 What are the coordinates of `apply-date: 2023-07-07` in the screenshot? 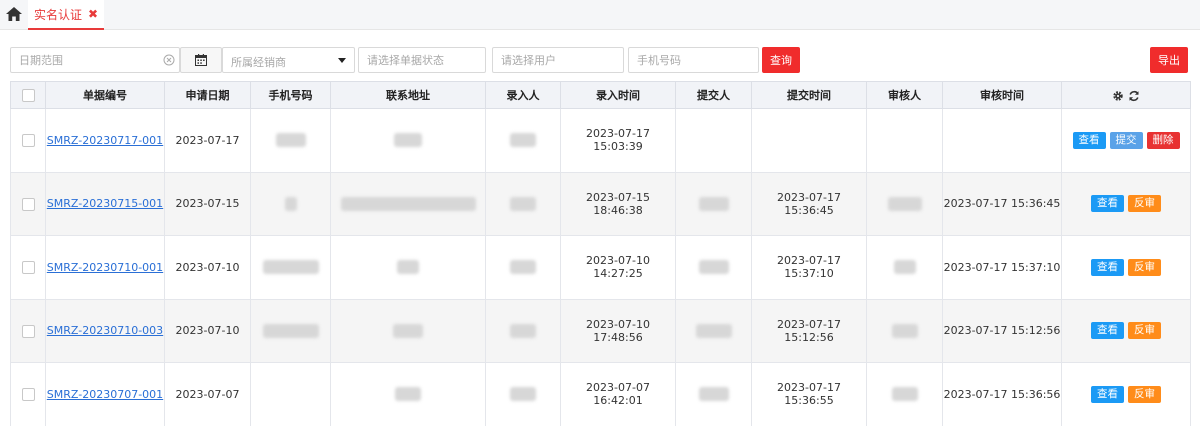 It's located at (207, 394).